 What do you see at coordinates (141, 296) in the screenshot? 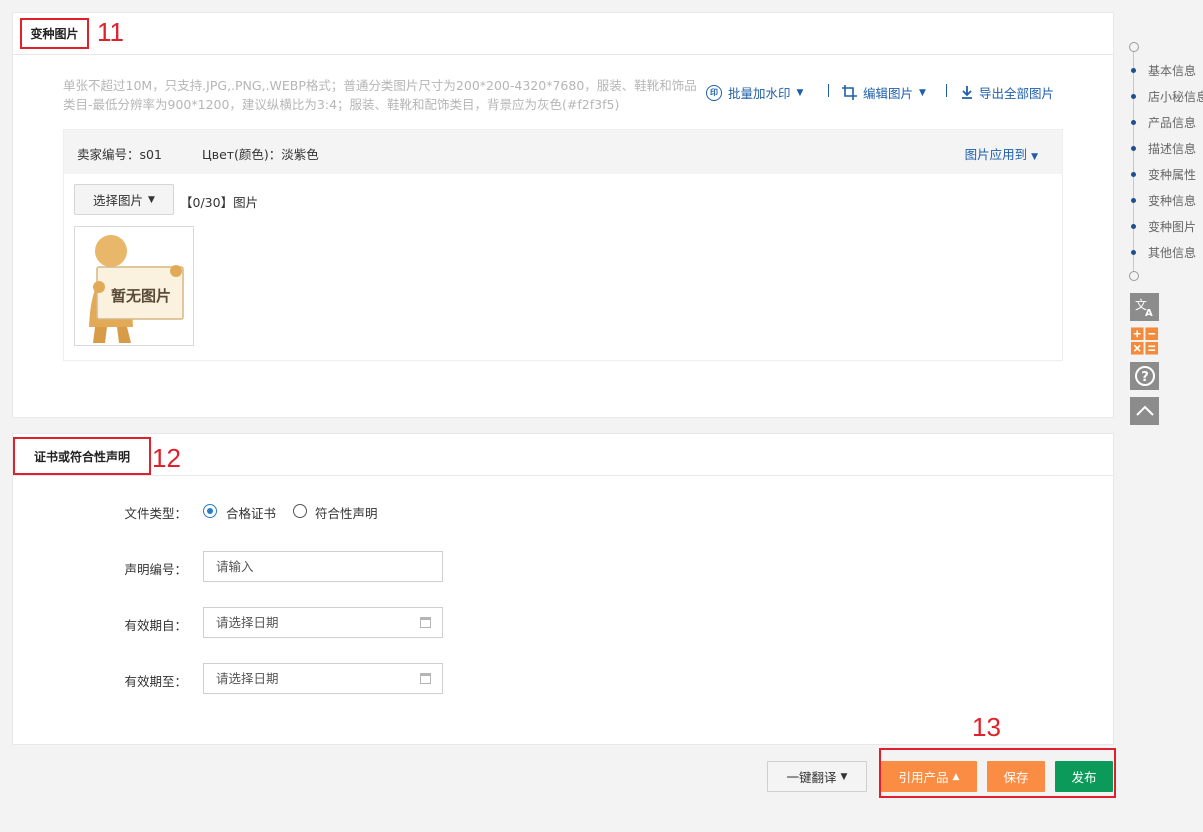
I see `no-image-text: 暂无图片` at bounding box center [141, 296].